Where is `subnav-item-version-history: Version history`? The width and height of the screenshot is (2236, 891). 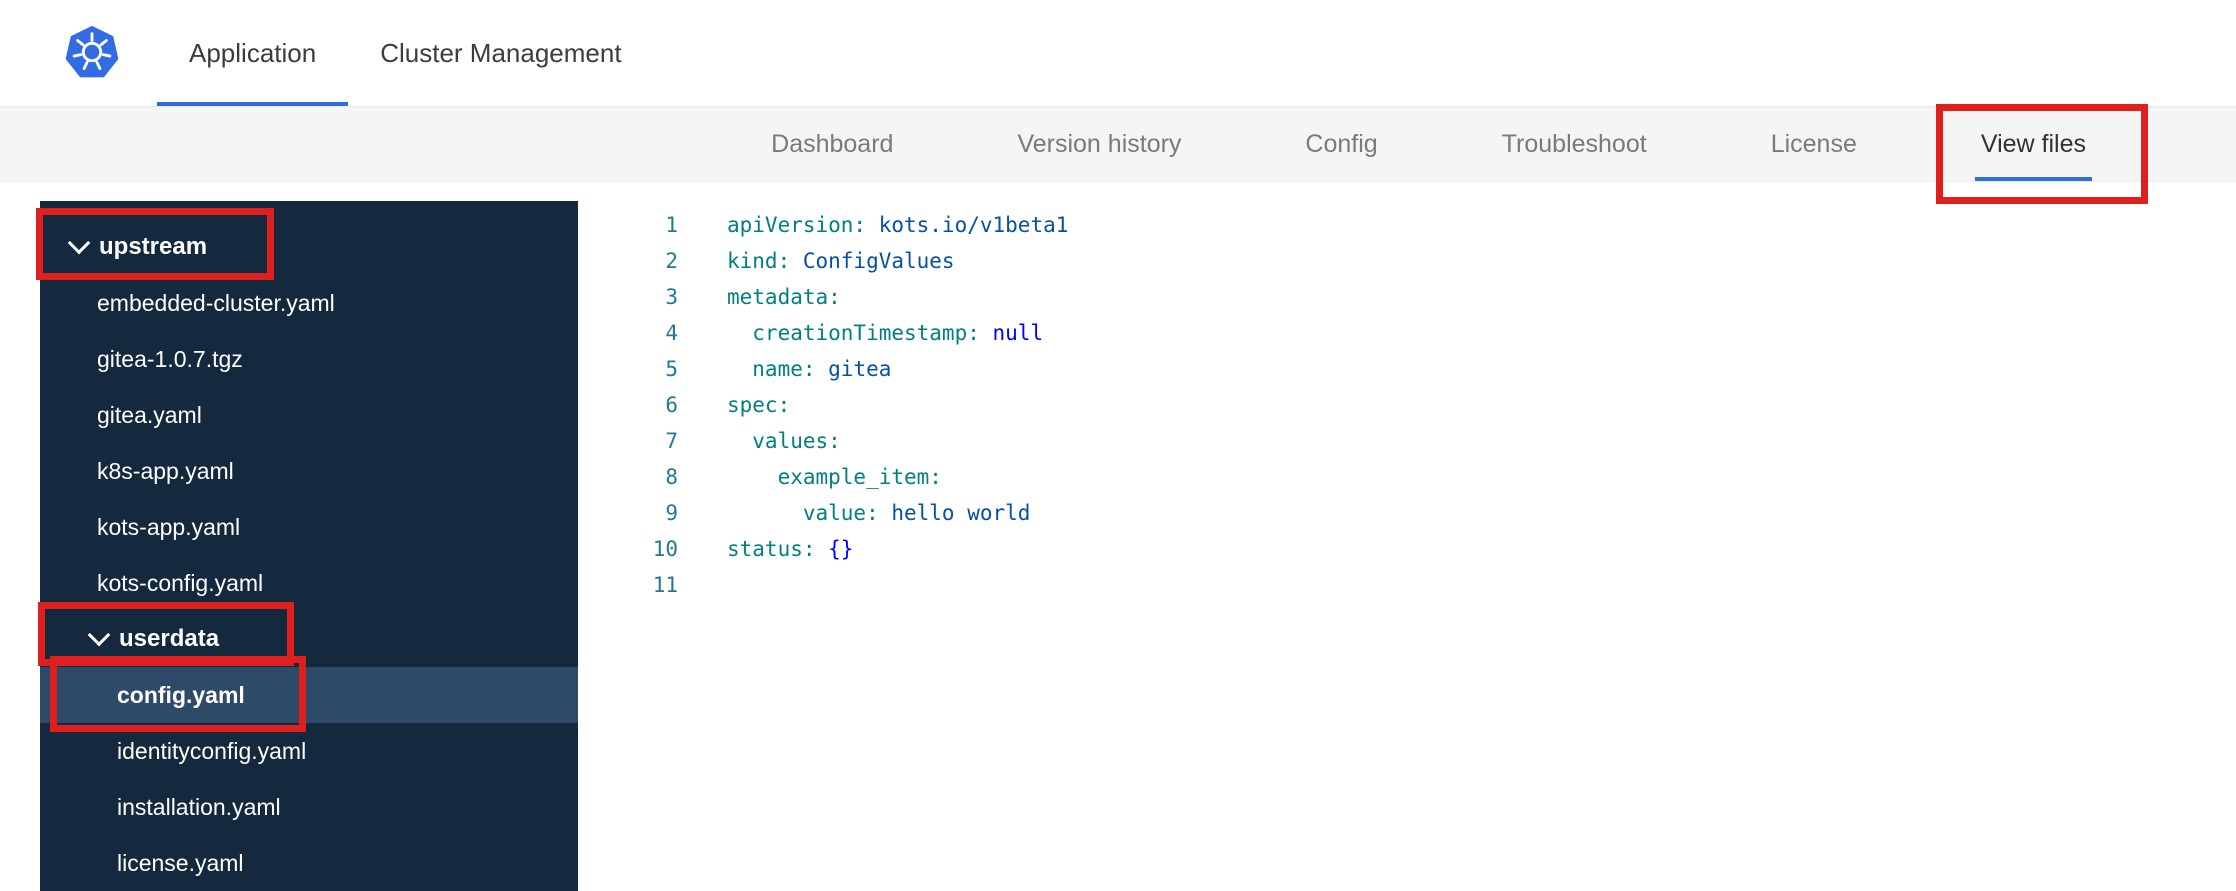
subnav-item-version-history: Version history is located at coordinates (1099, 144).